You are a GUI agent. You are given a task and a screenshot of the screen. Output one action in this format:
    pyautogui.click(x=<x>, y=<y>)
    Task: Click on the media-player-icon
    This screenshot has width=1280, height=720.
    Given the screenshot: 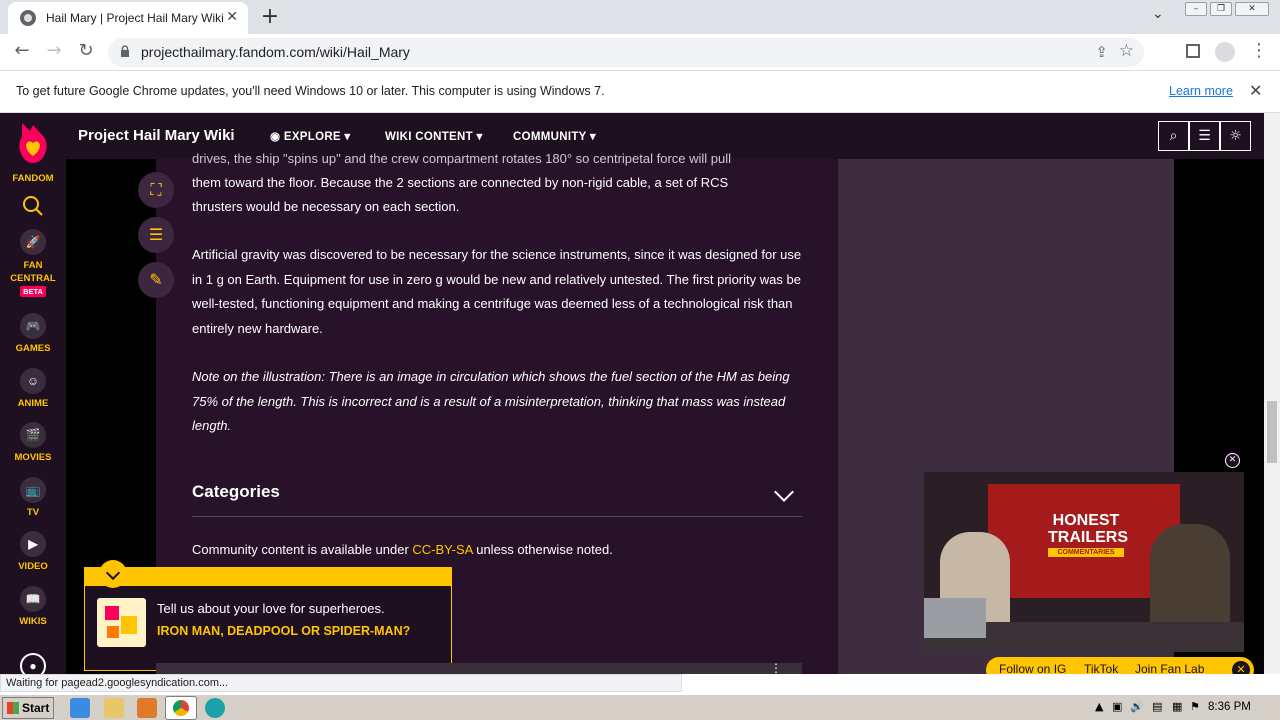 What is the action you would take?
    pyautogui.click(x=147, y=708)
    